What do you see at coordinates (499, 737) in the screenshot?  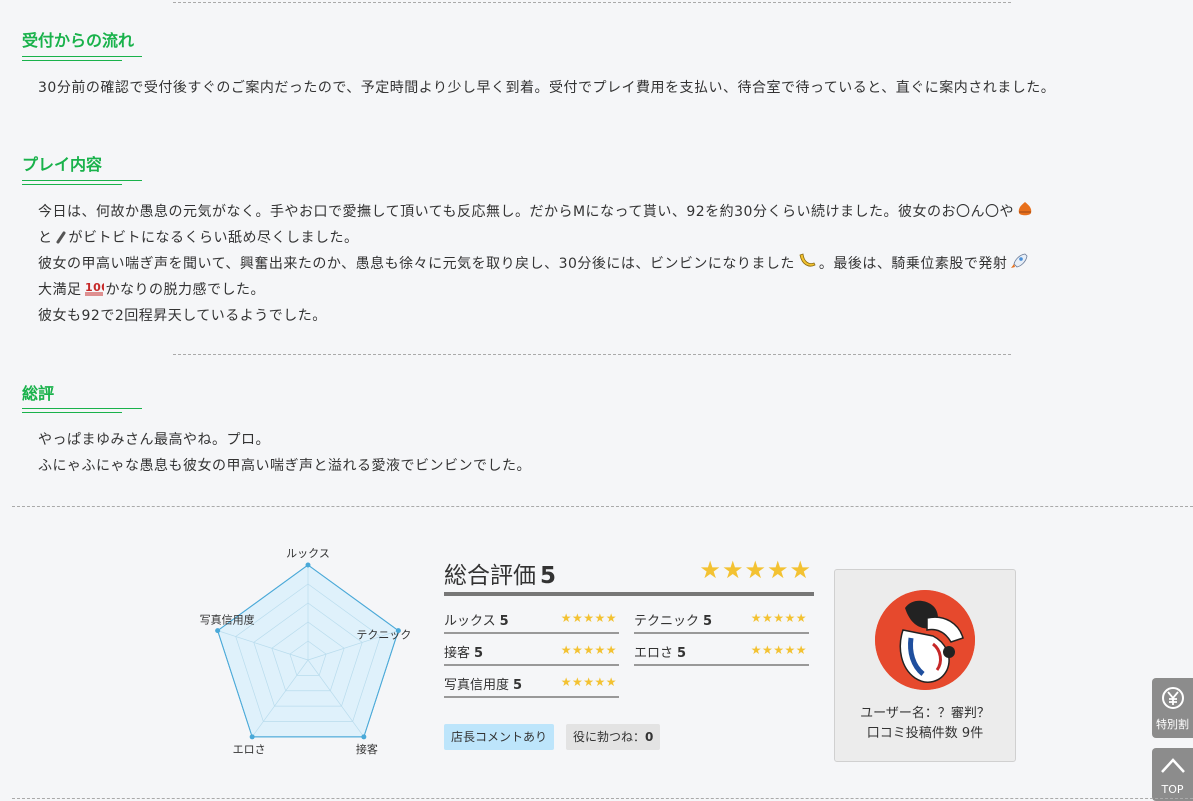 I see `manager-comment-badge: 店長コメントあり` at bounding box center [499, 737].